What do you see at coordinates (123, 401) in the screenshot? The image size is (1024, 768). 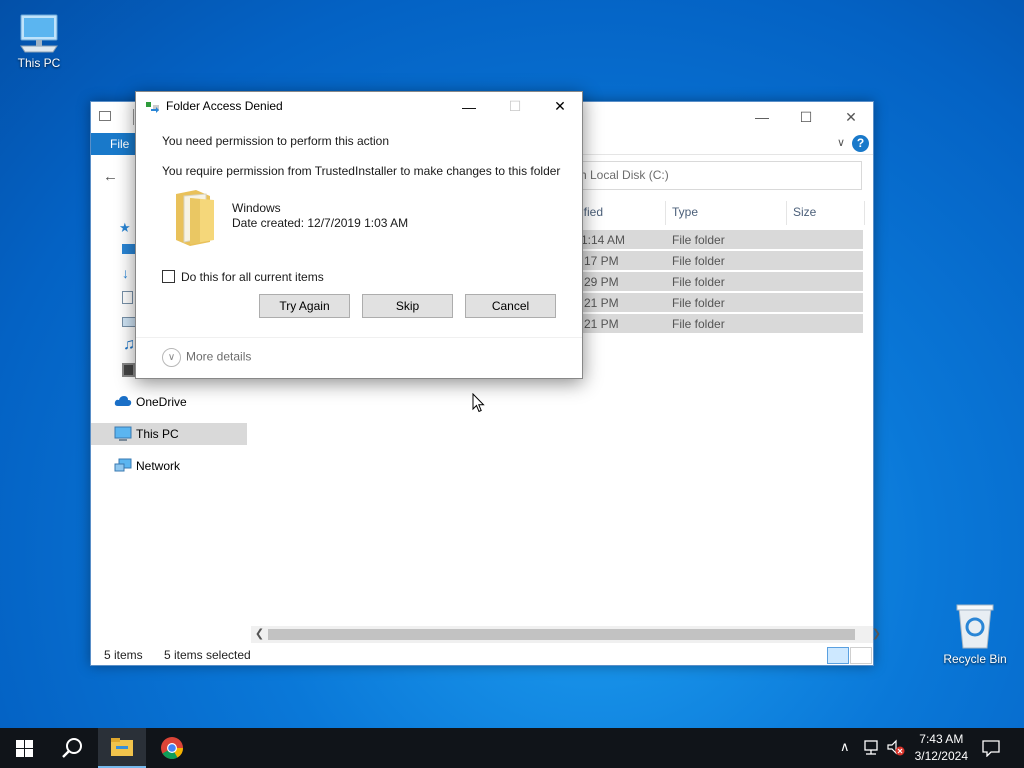 I see `cloud-icon` at bounding box center [123, 401].